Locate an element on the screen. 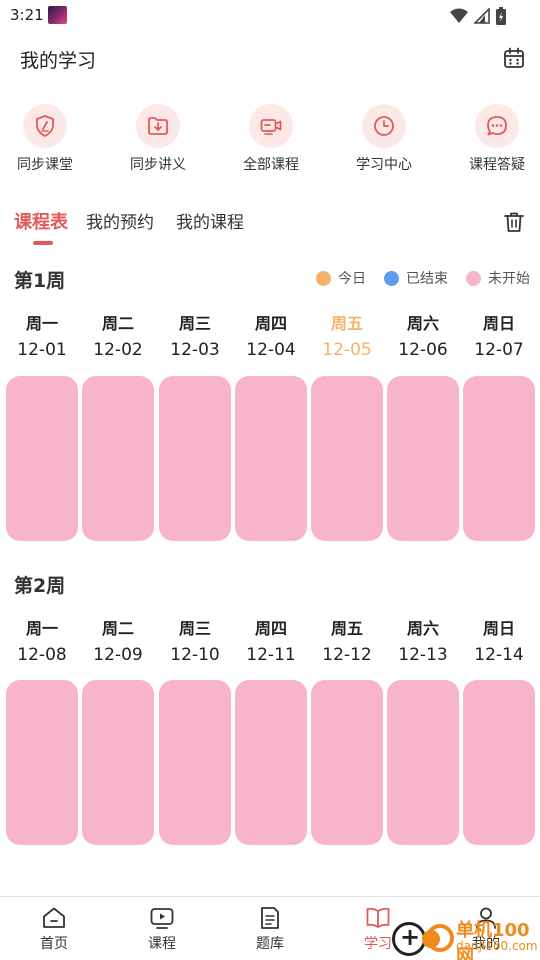 The image size is (540, 960). day-header: 周六 12-13 is located at coordinates (423, 640).